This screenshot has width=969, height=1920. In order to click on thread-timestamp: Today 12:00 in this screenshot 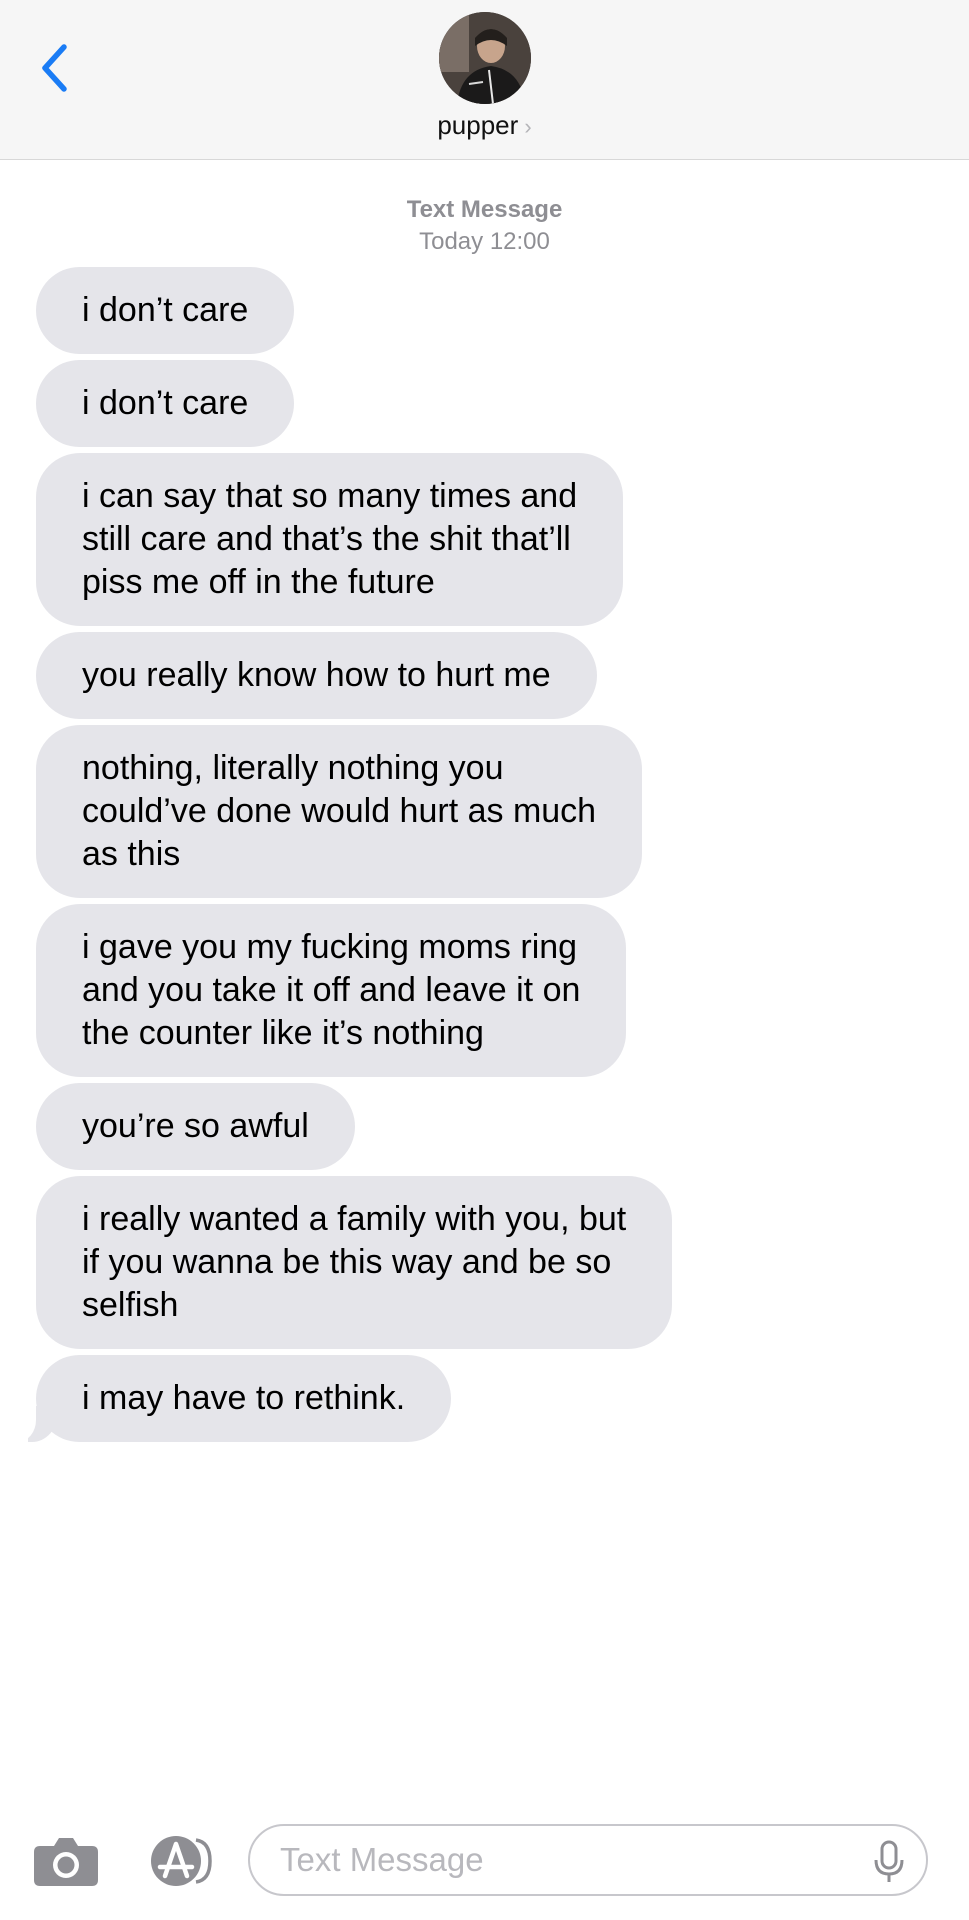, I will do `click(484, 241)`.